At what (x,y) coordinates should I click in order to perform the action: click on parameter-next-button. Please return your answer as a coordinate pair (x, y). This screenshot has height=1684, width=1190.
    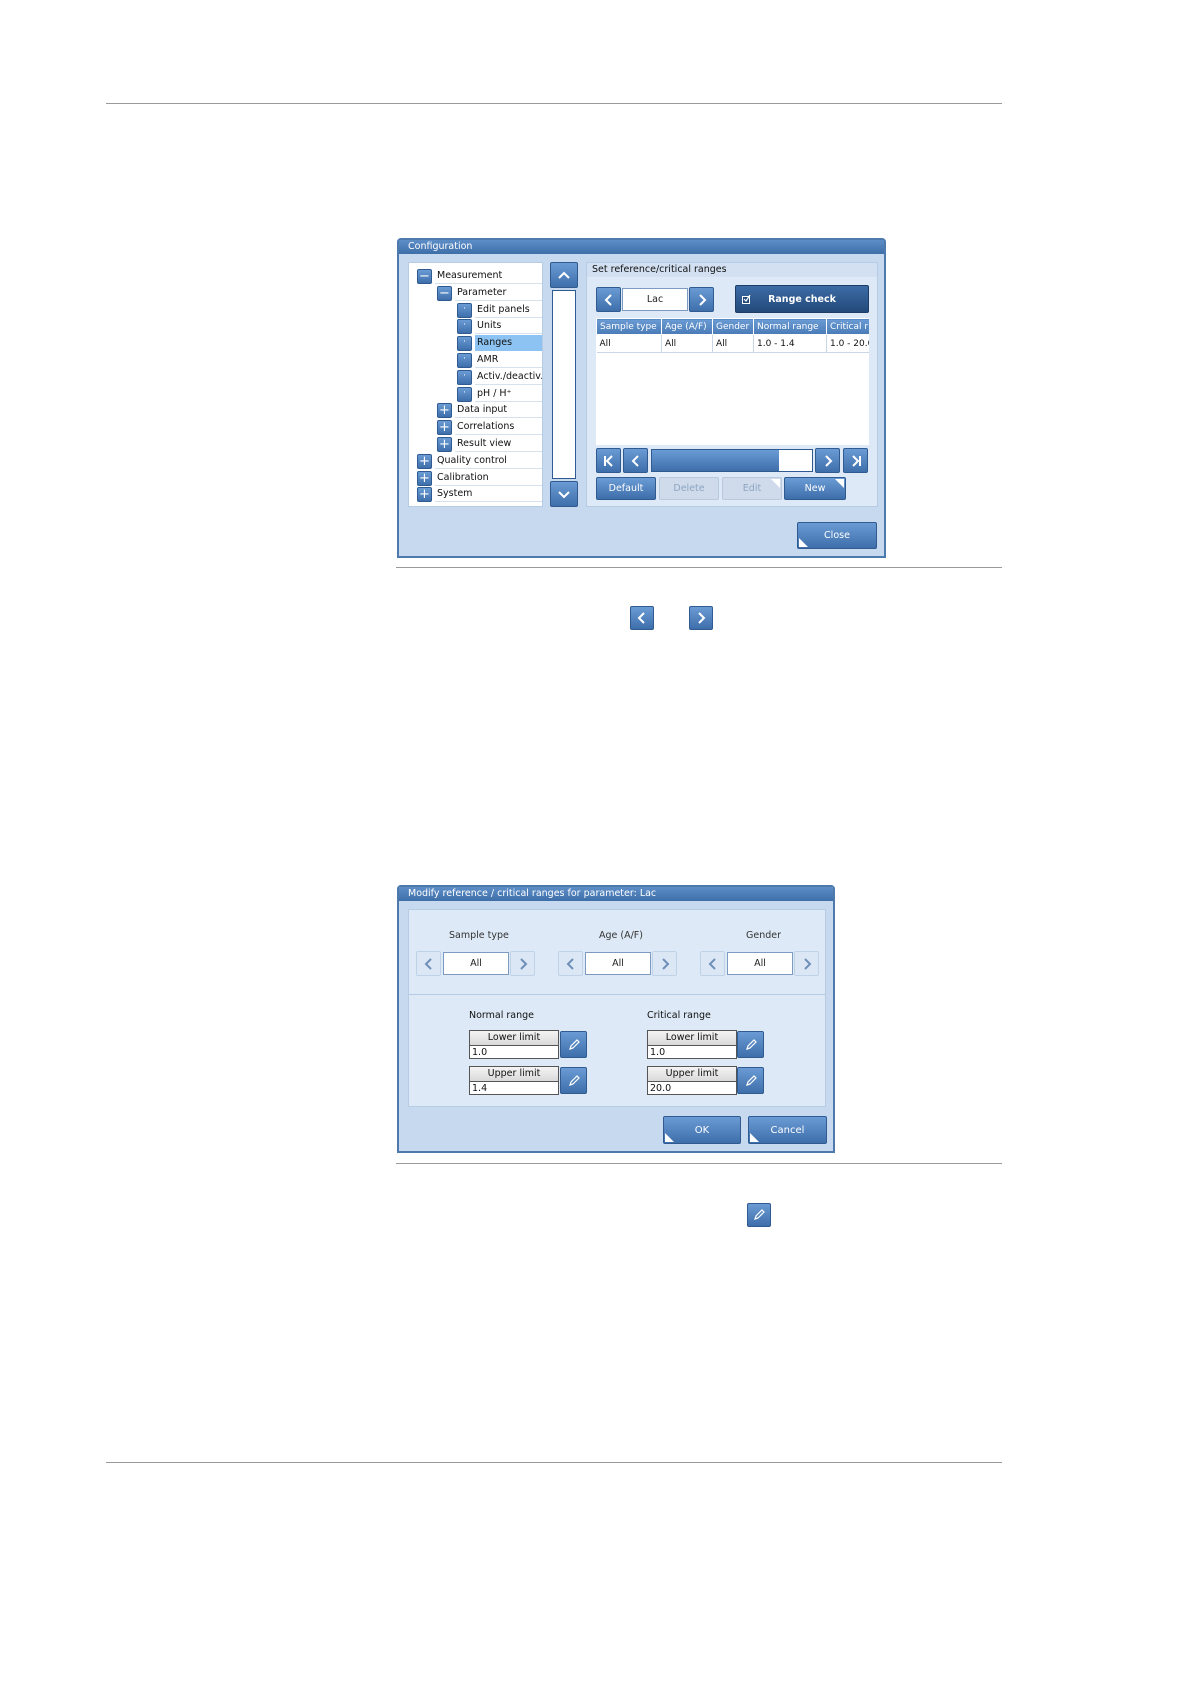
    Looking at the image, I should click on (701, 299).